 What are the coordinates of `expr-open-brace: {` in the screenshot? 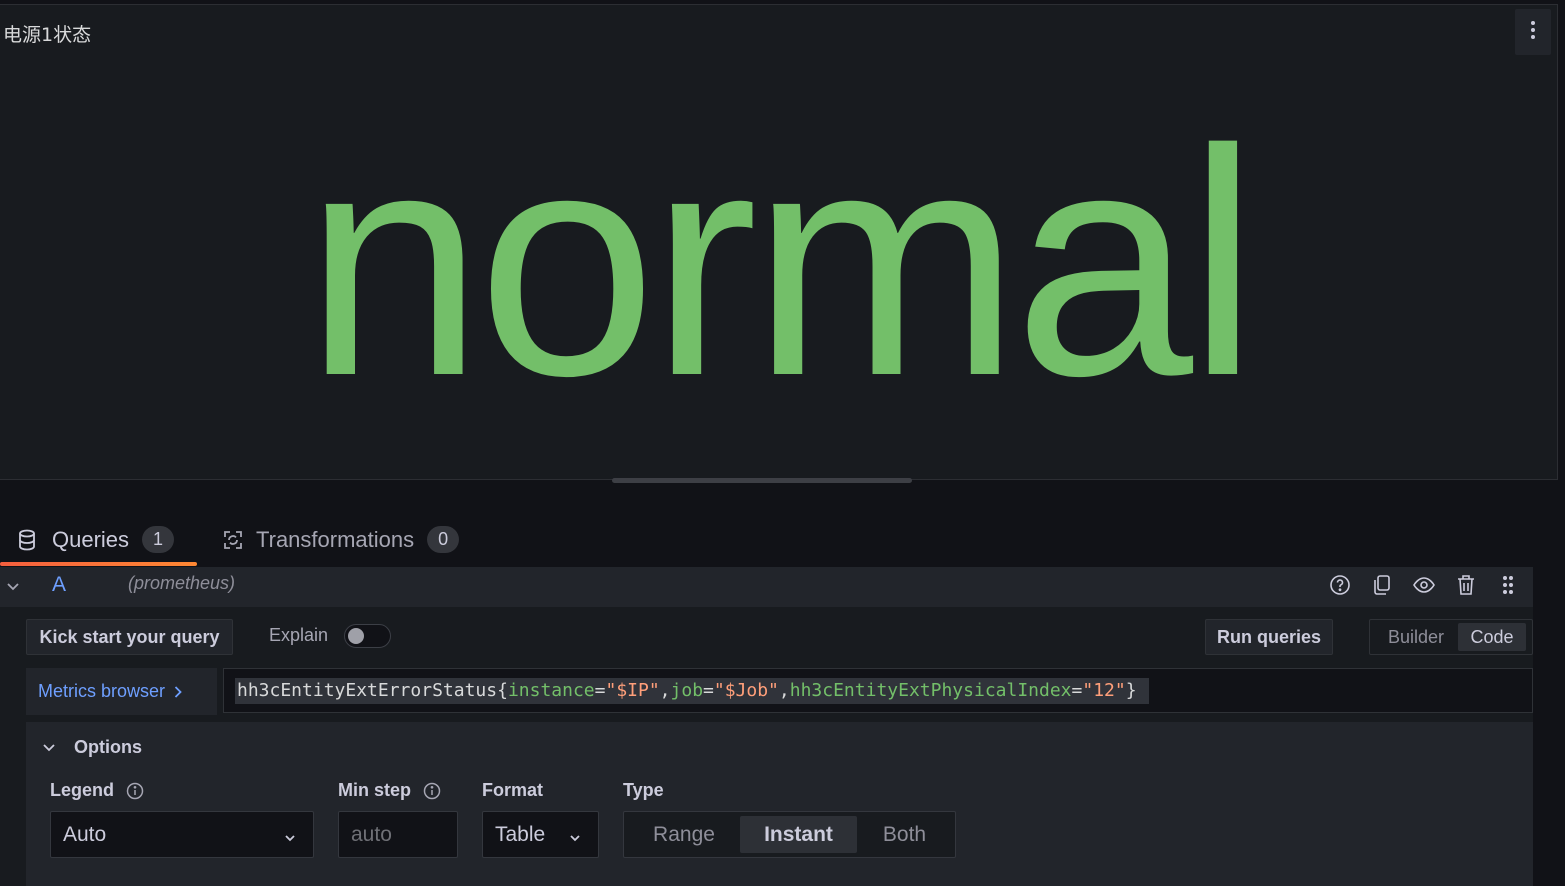 It's located at (502, 690).